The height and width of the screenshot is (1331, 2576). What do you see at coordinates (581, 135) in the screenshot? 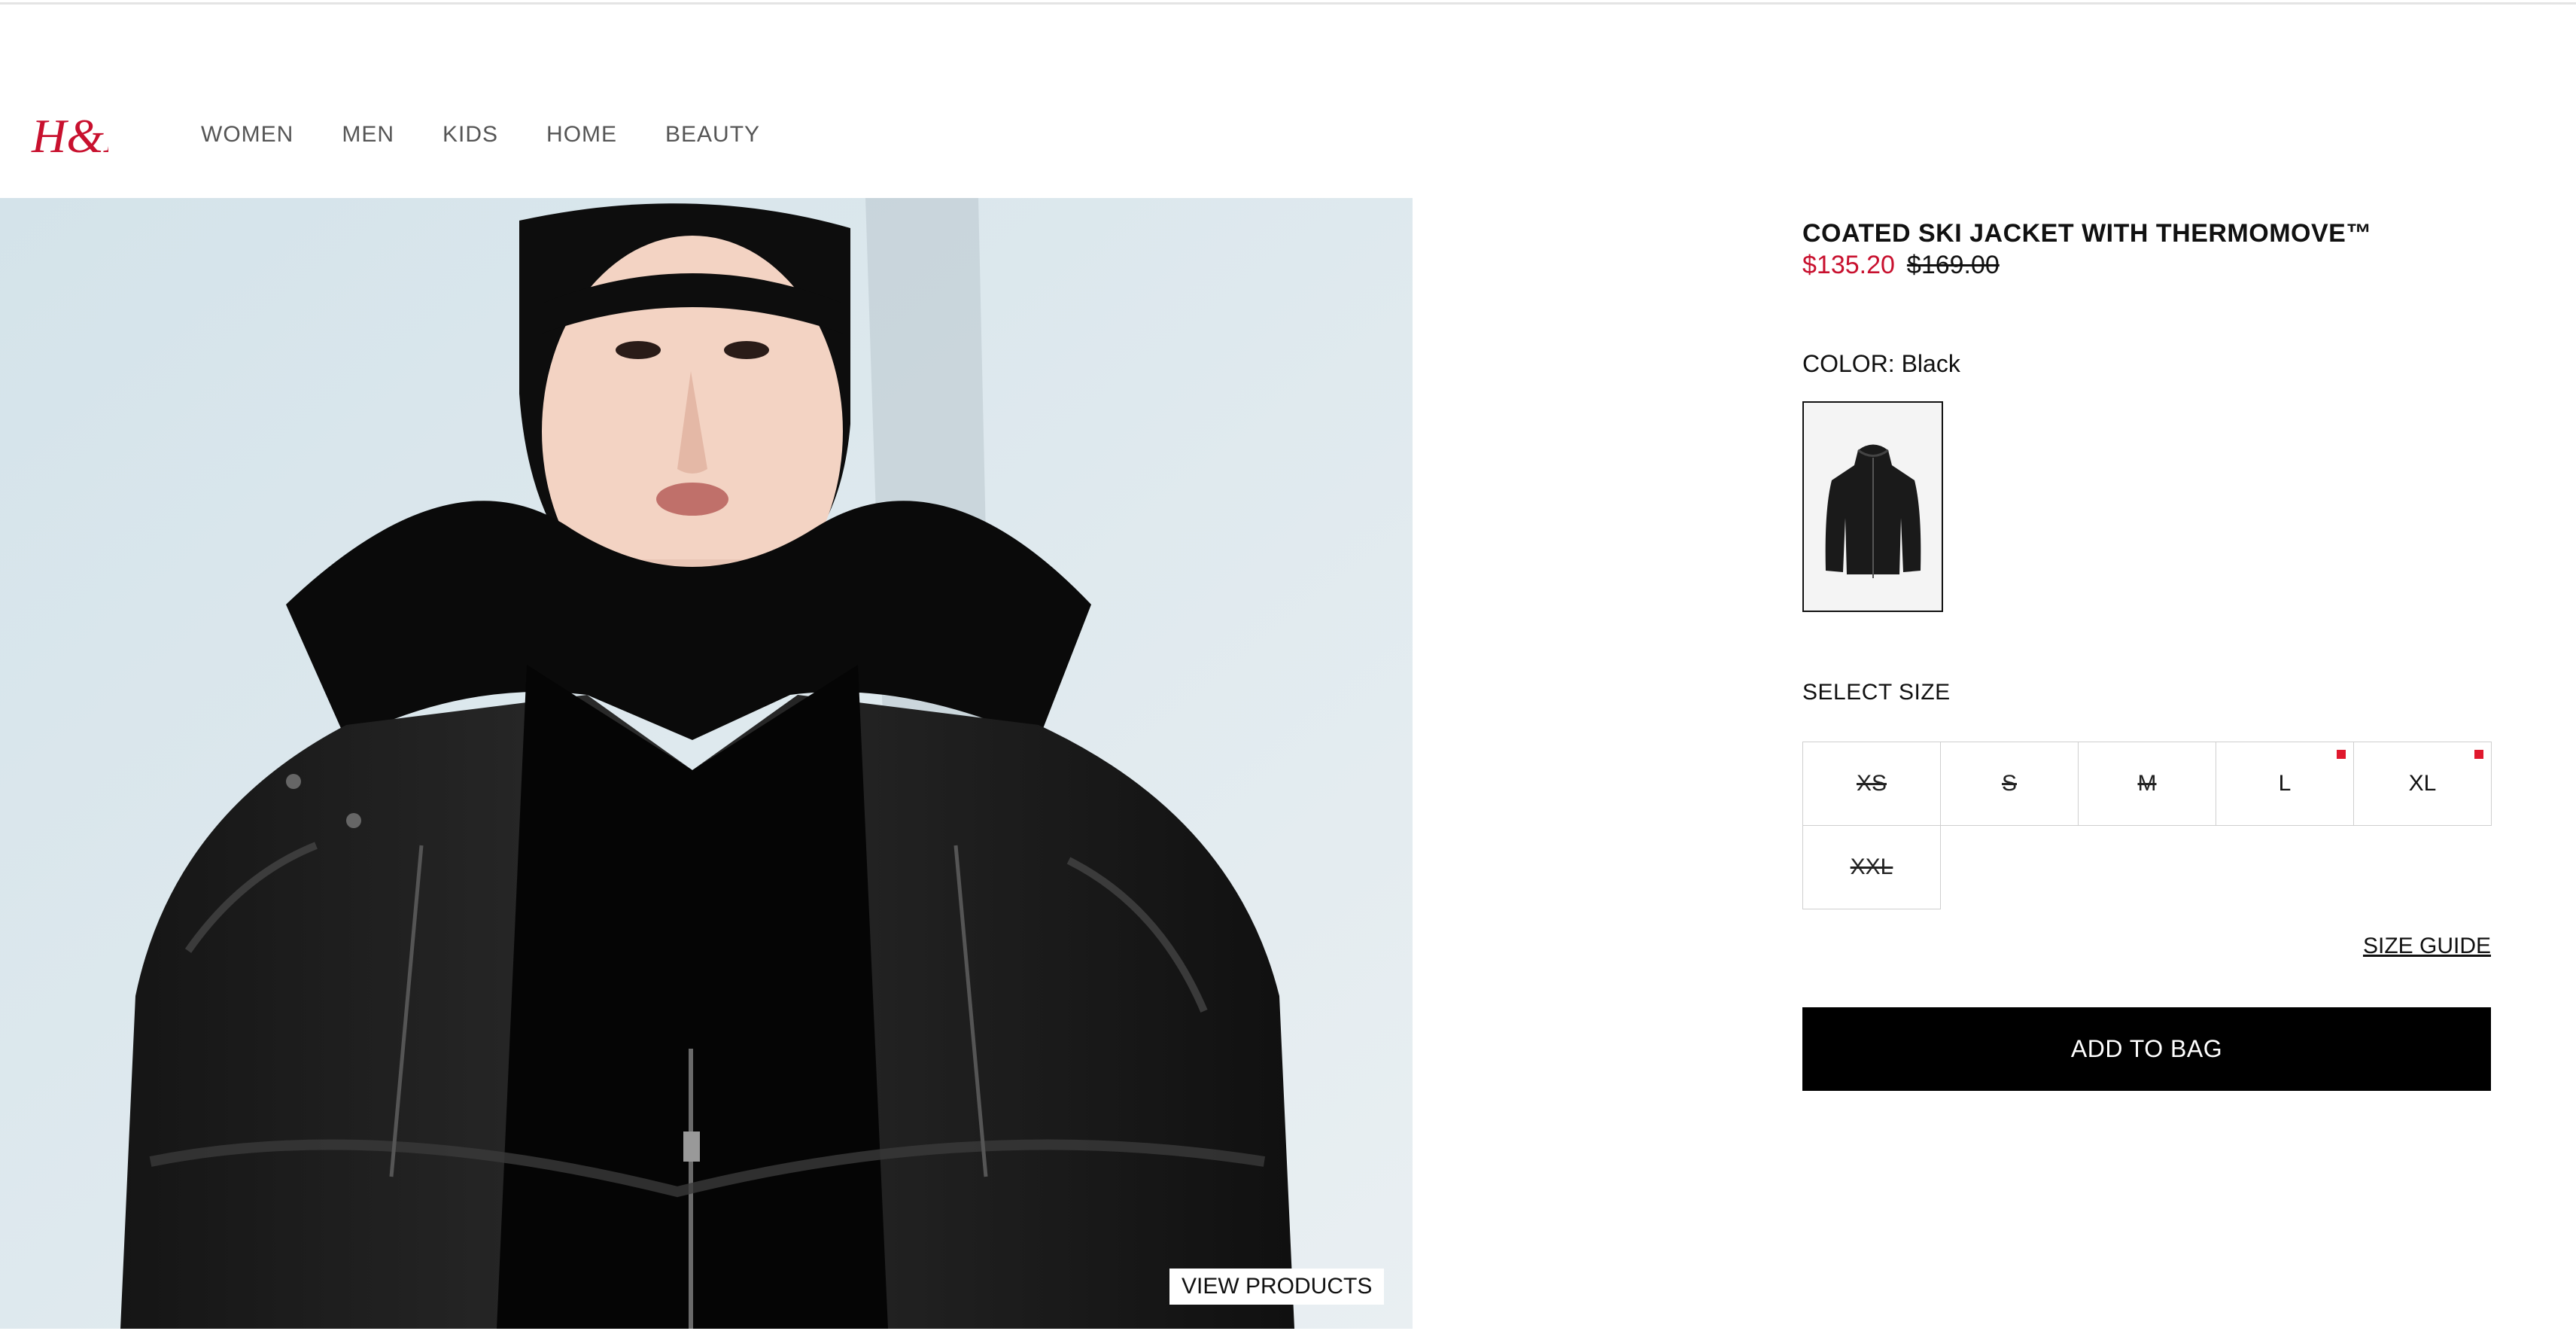
I see `nav-item-home: HOME` at bounding box center [581, 135].